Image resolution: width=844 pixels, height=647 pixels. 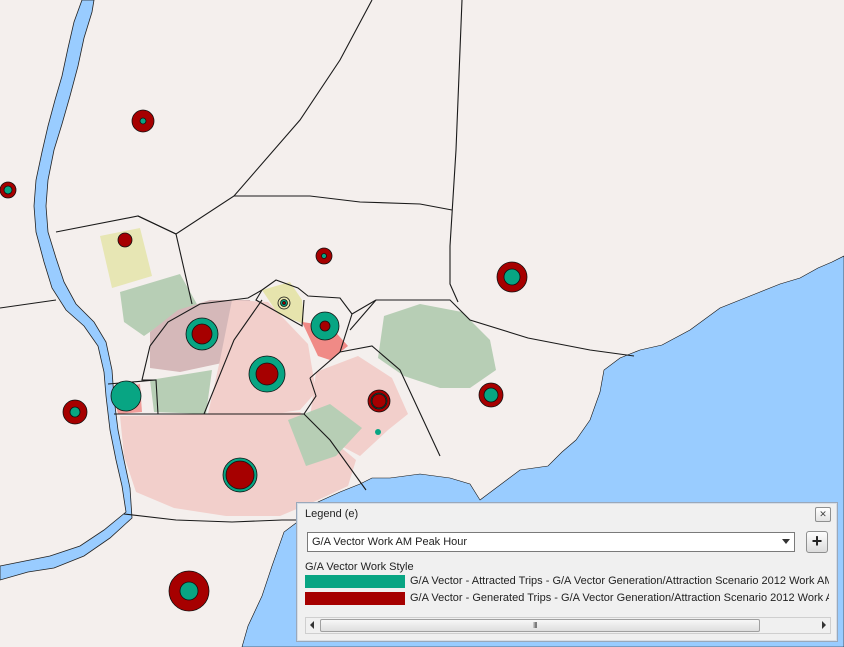 I want to click on scroll-thumb: III, so click(x=540, y=625).